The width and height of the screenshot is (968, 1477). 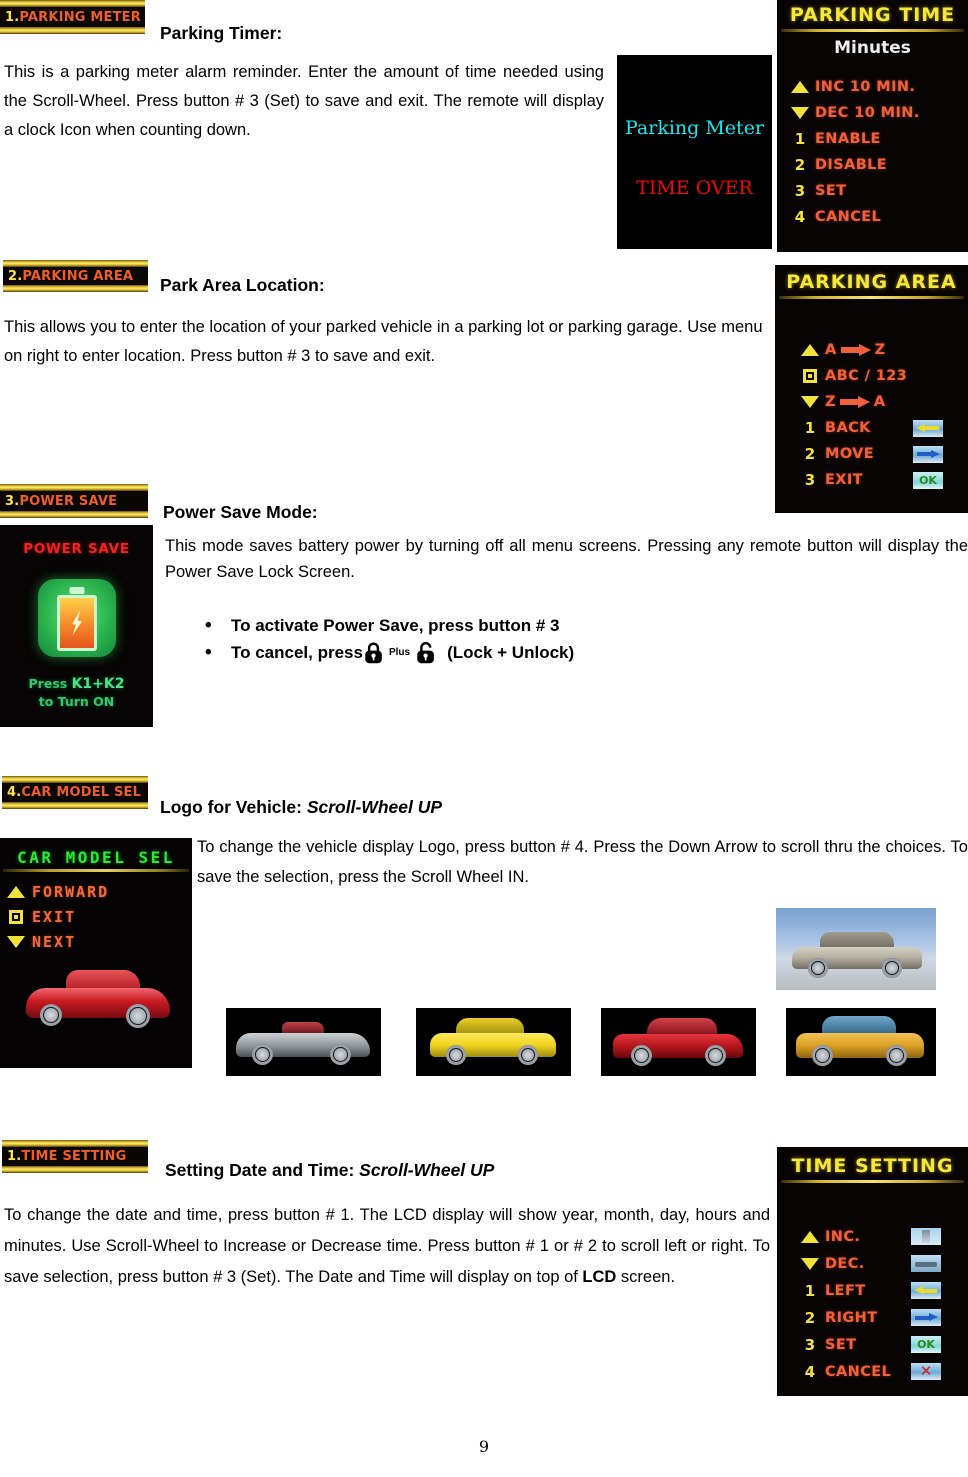 I want to click on banner-name: POWER SAVE, so click(x=68, y=501).